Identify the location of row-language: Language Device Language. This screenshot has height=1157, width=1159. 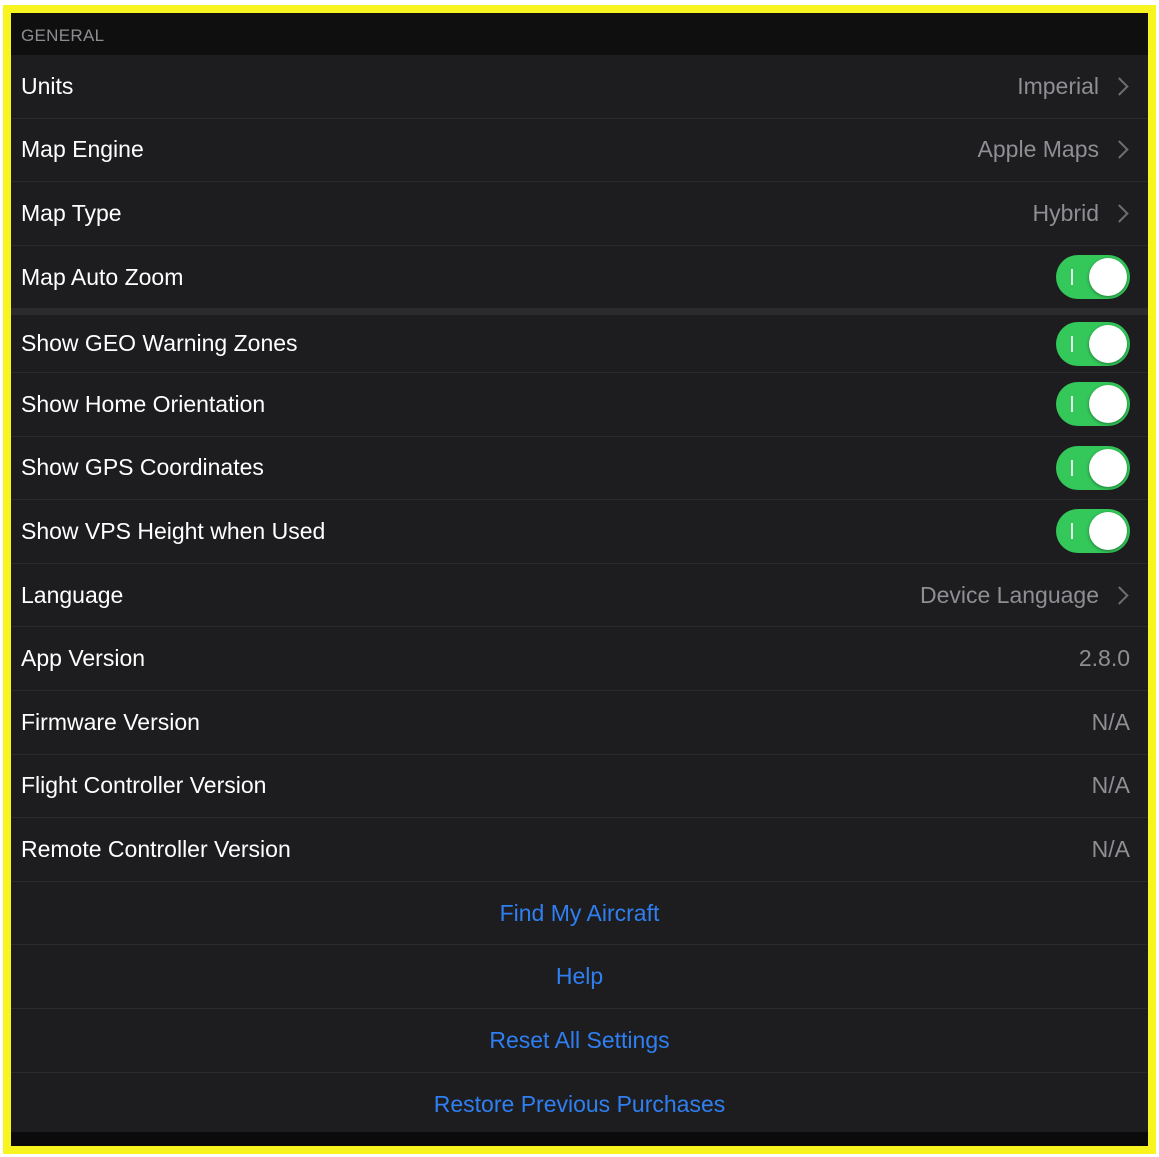
(579, 596).